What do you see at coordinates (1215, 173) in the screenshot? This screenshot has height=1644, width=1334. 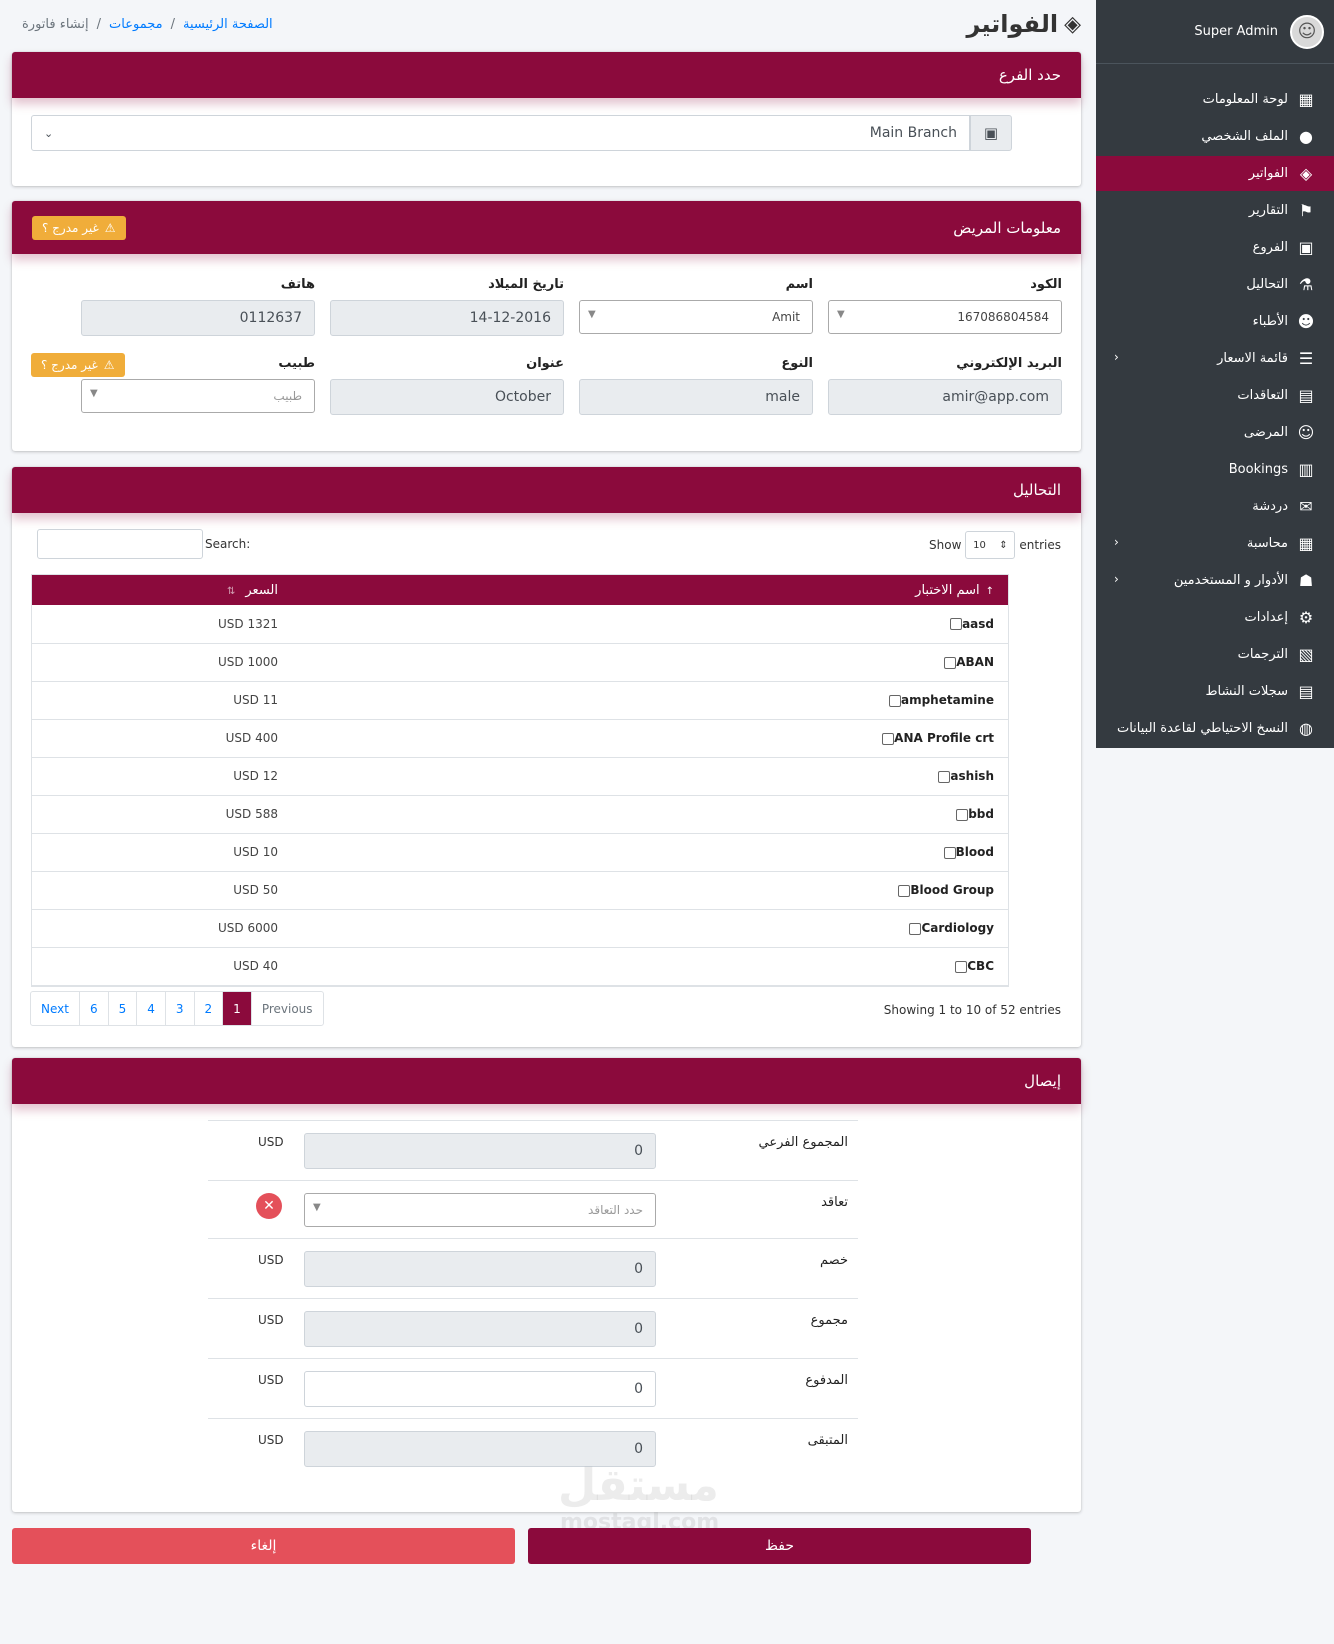 I see `sidebar-item: ◈ الفواتير` at bounding box center [1215, 173].